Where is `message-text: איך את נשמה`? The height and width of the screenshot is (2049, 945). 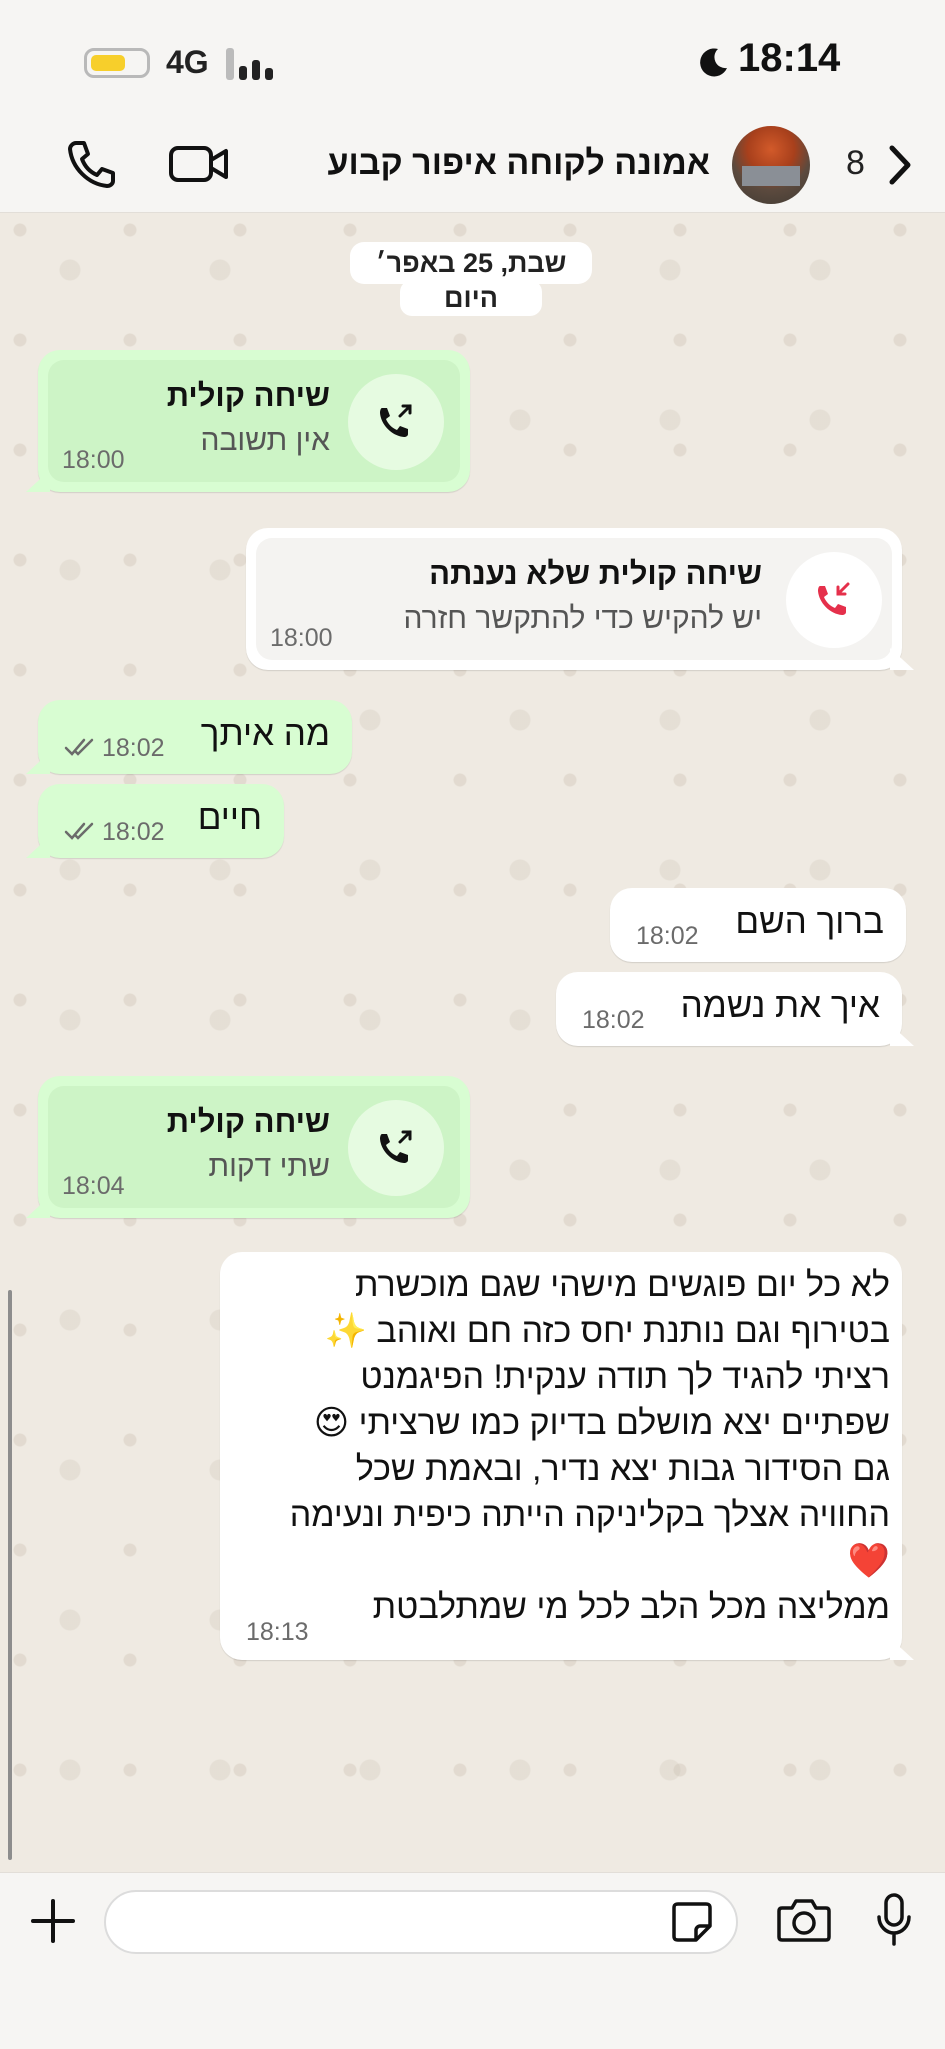
message-text: איך את נשמה is located at coordinates (780, 1005).